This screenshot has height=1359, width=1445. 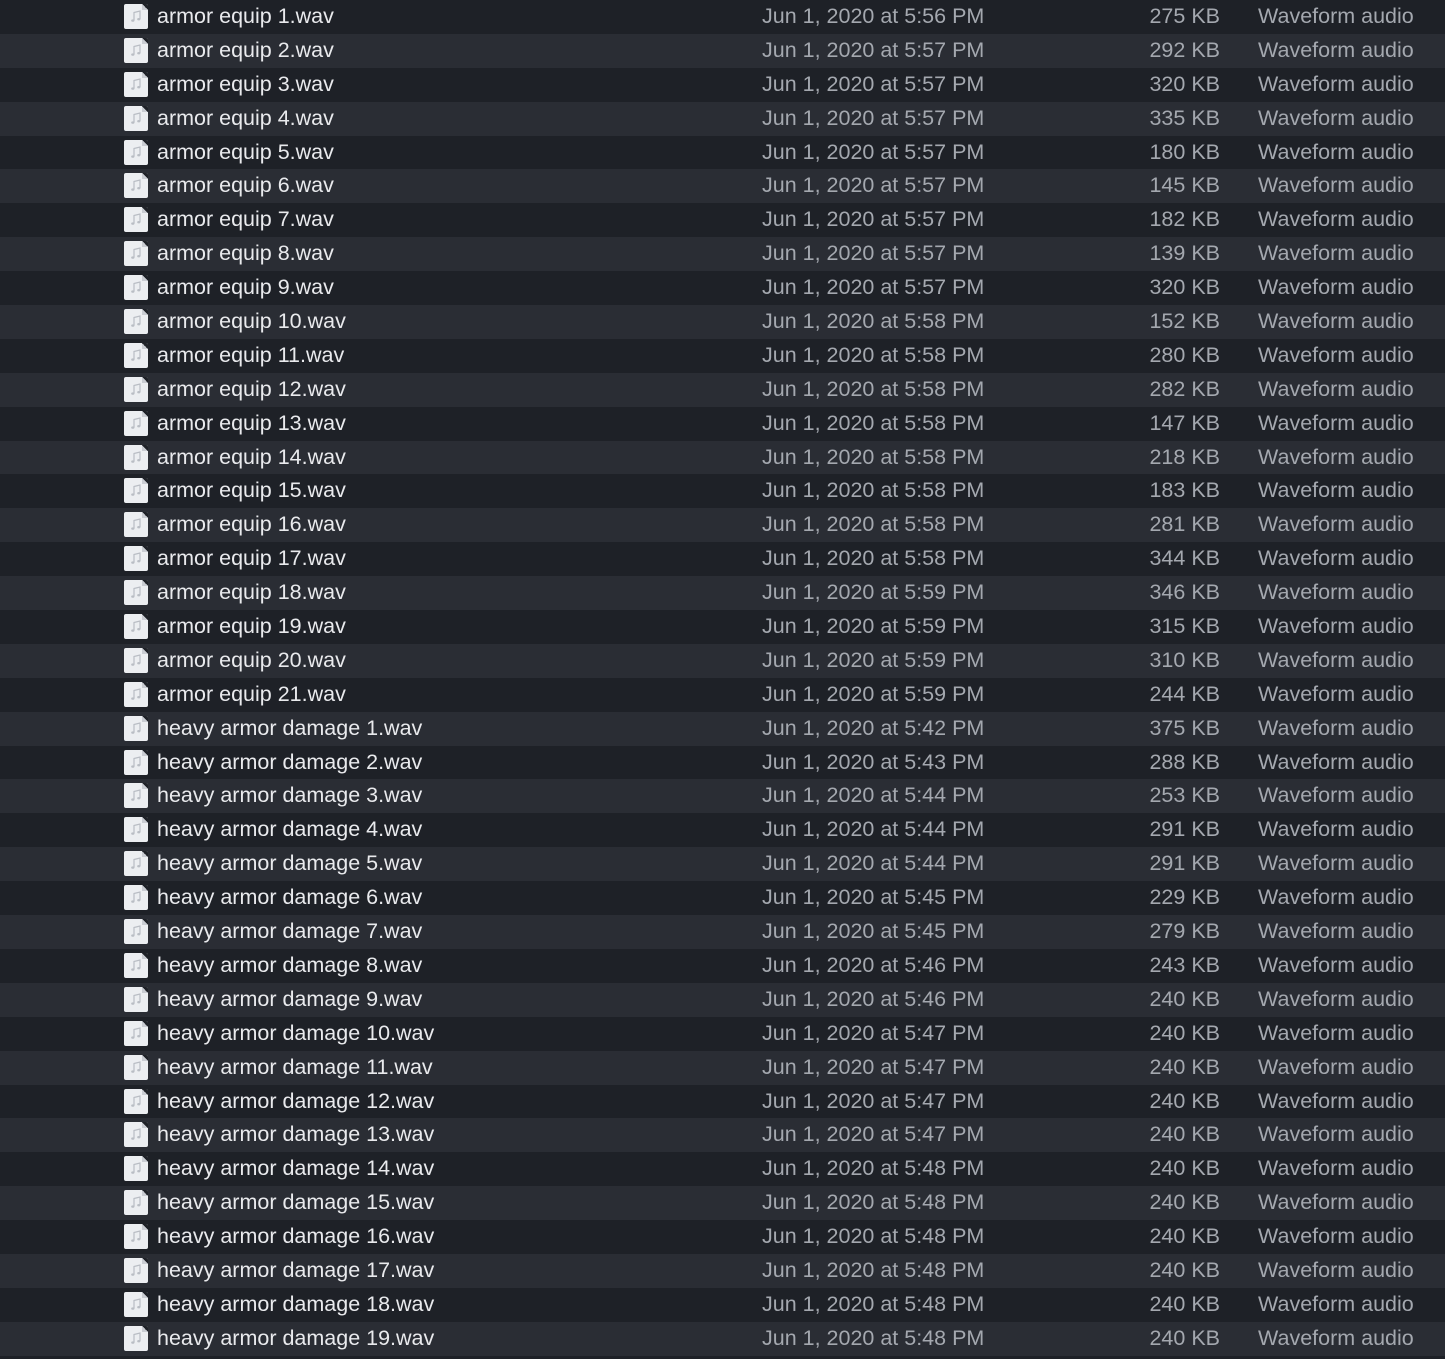 What do you see at coordinates (873, 931) in the screenshot?
I see `date-modified: Jun 1, 2020 at 5:45 PM` at bounding box center [873, 931].